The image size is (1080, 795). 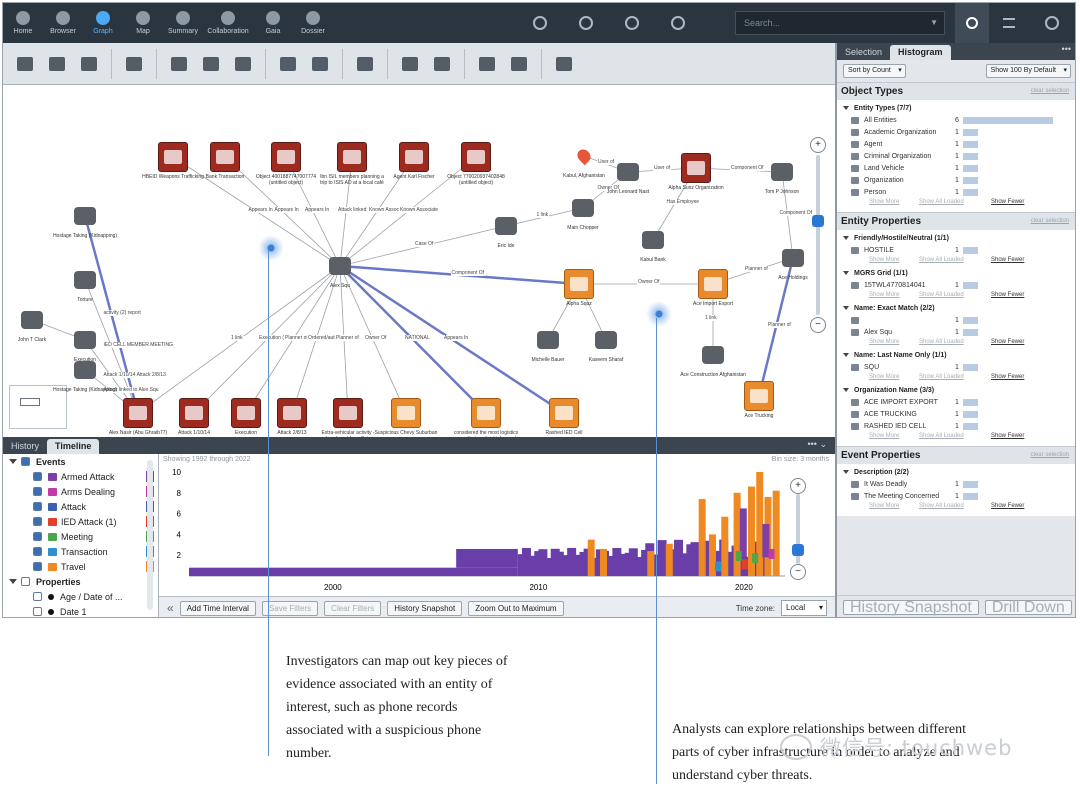 I want to click on nav-map: Map, so click(x=143, y=23).